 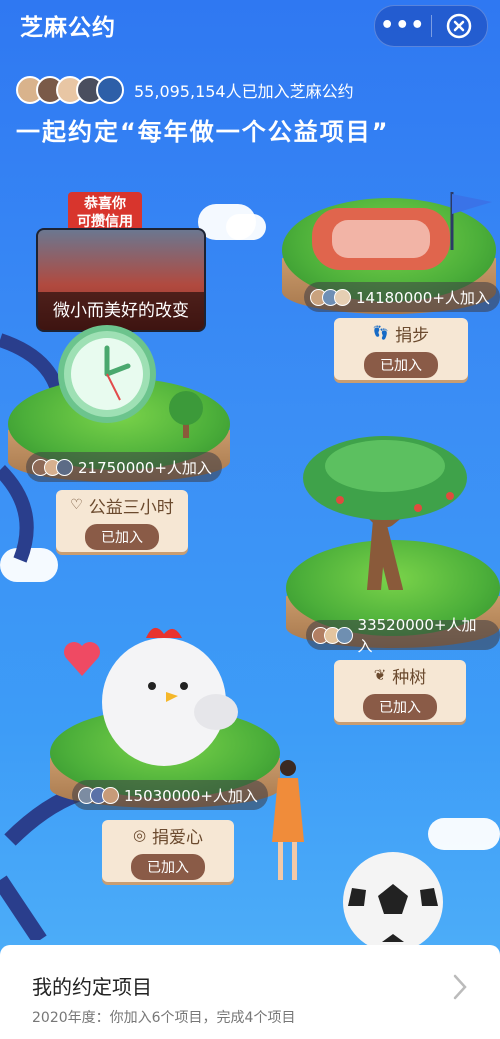 What do you see at coordinates (381, 239) in the screenshot?
I see `running-track-icon` at bounding box center [381, 239].